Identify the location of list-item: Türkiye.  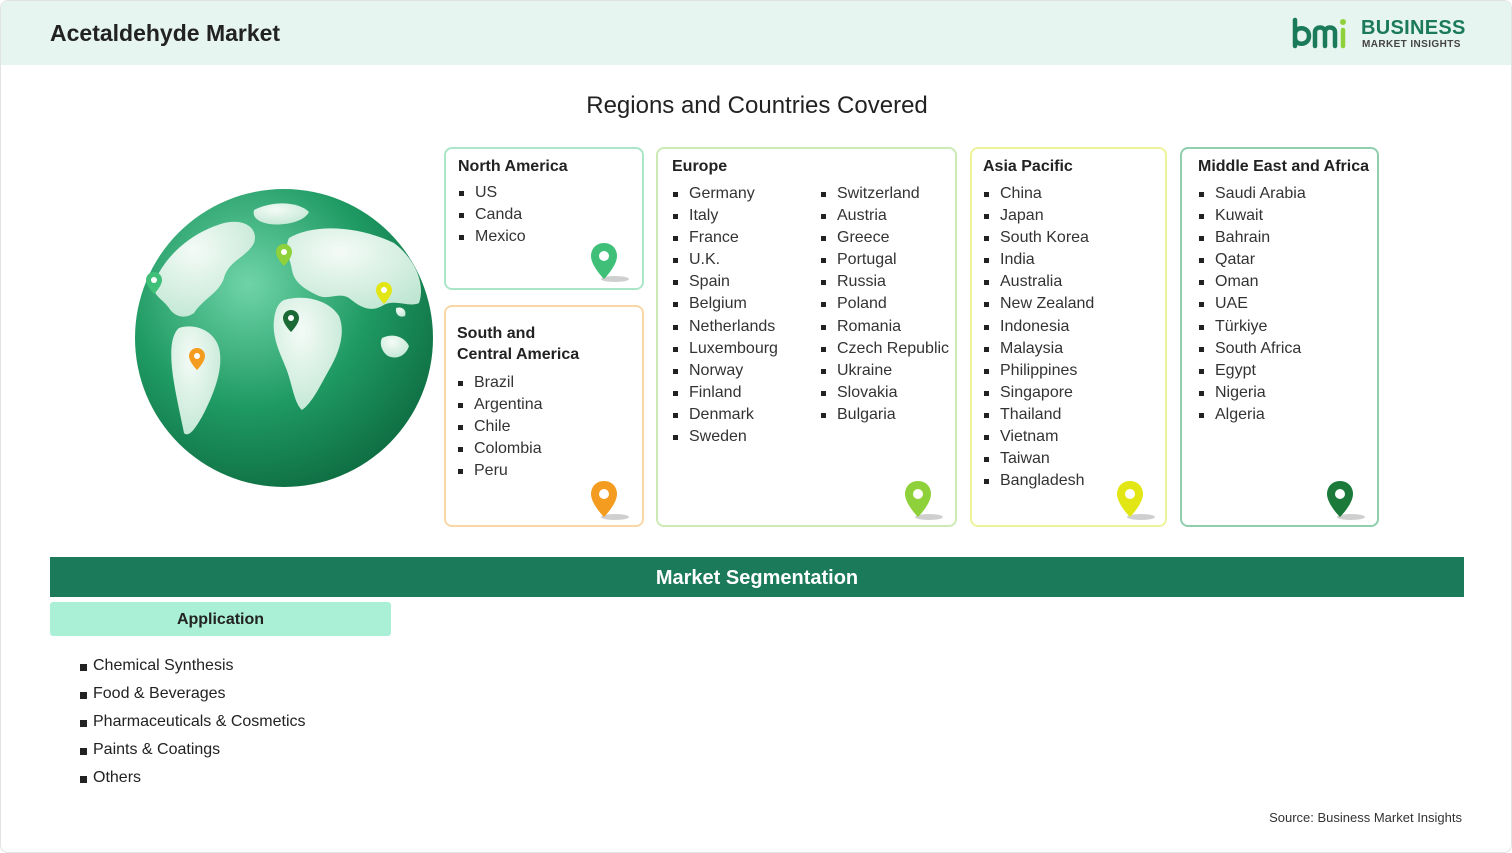
(1252, 327).